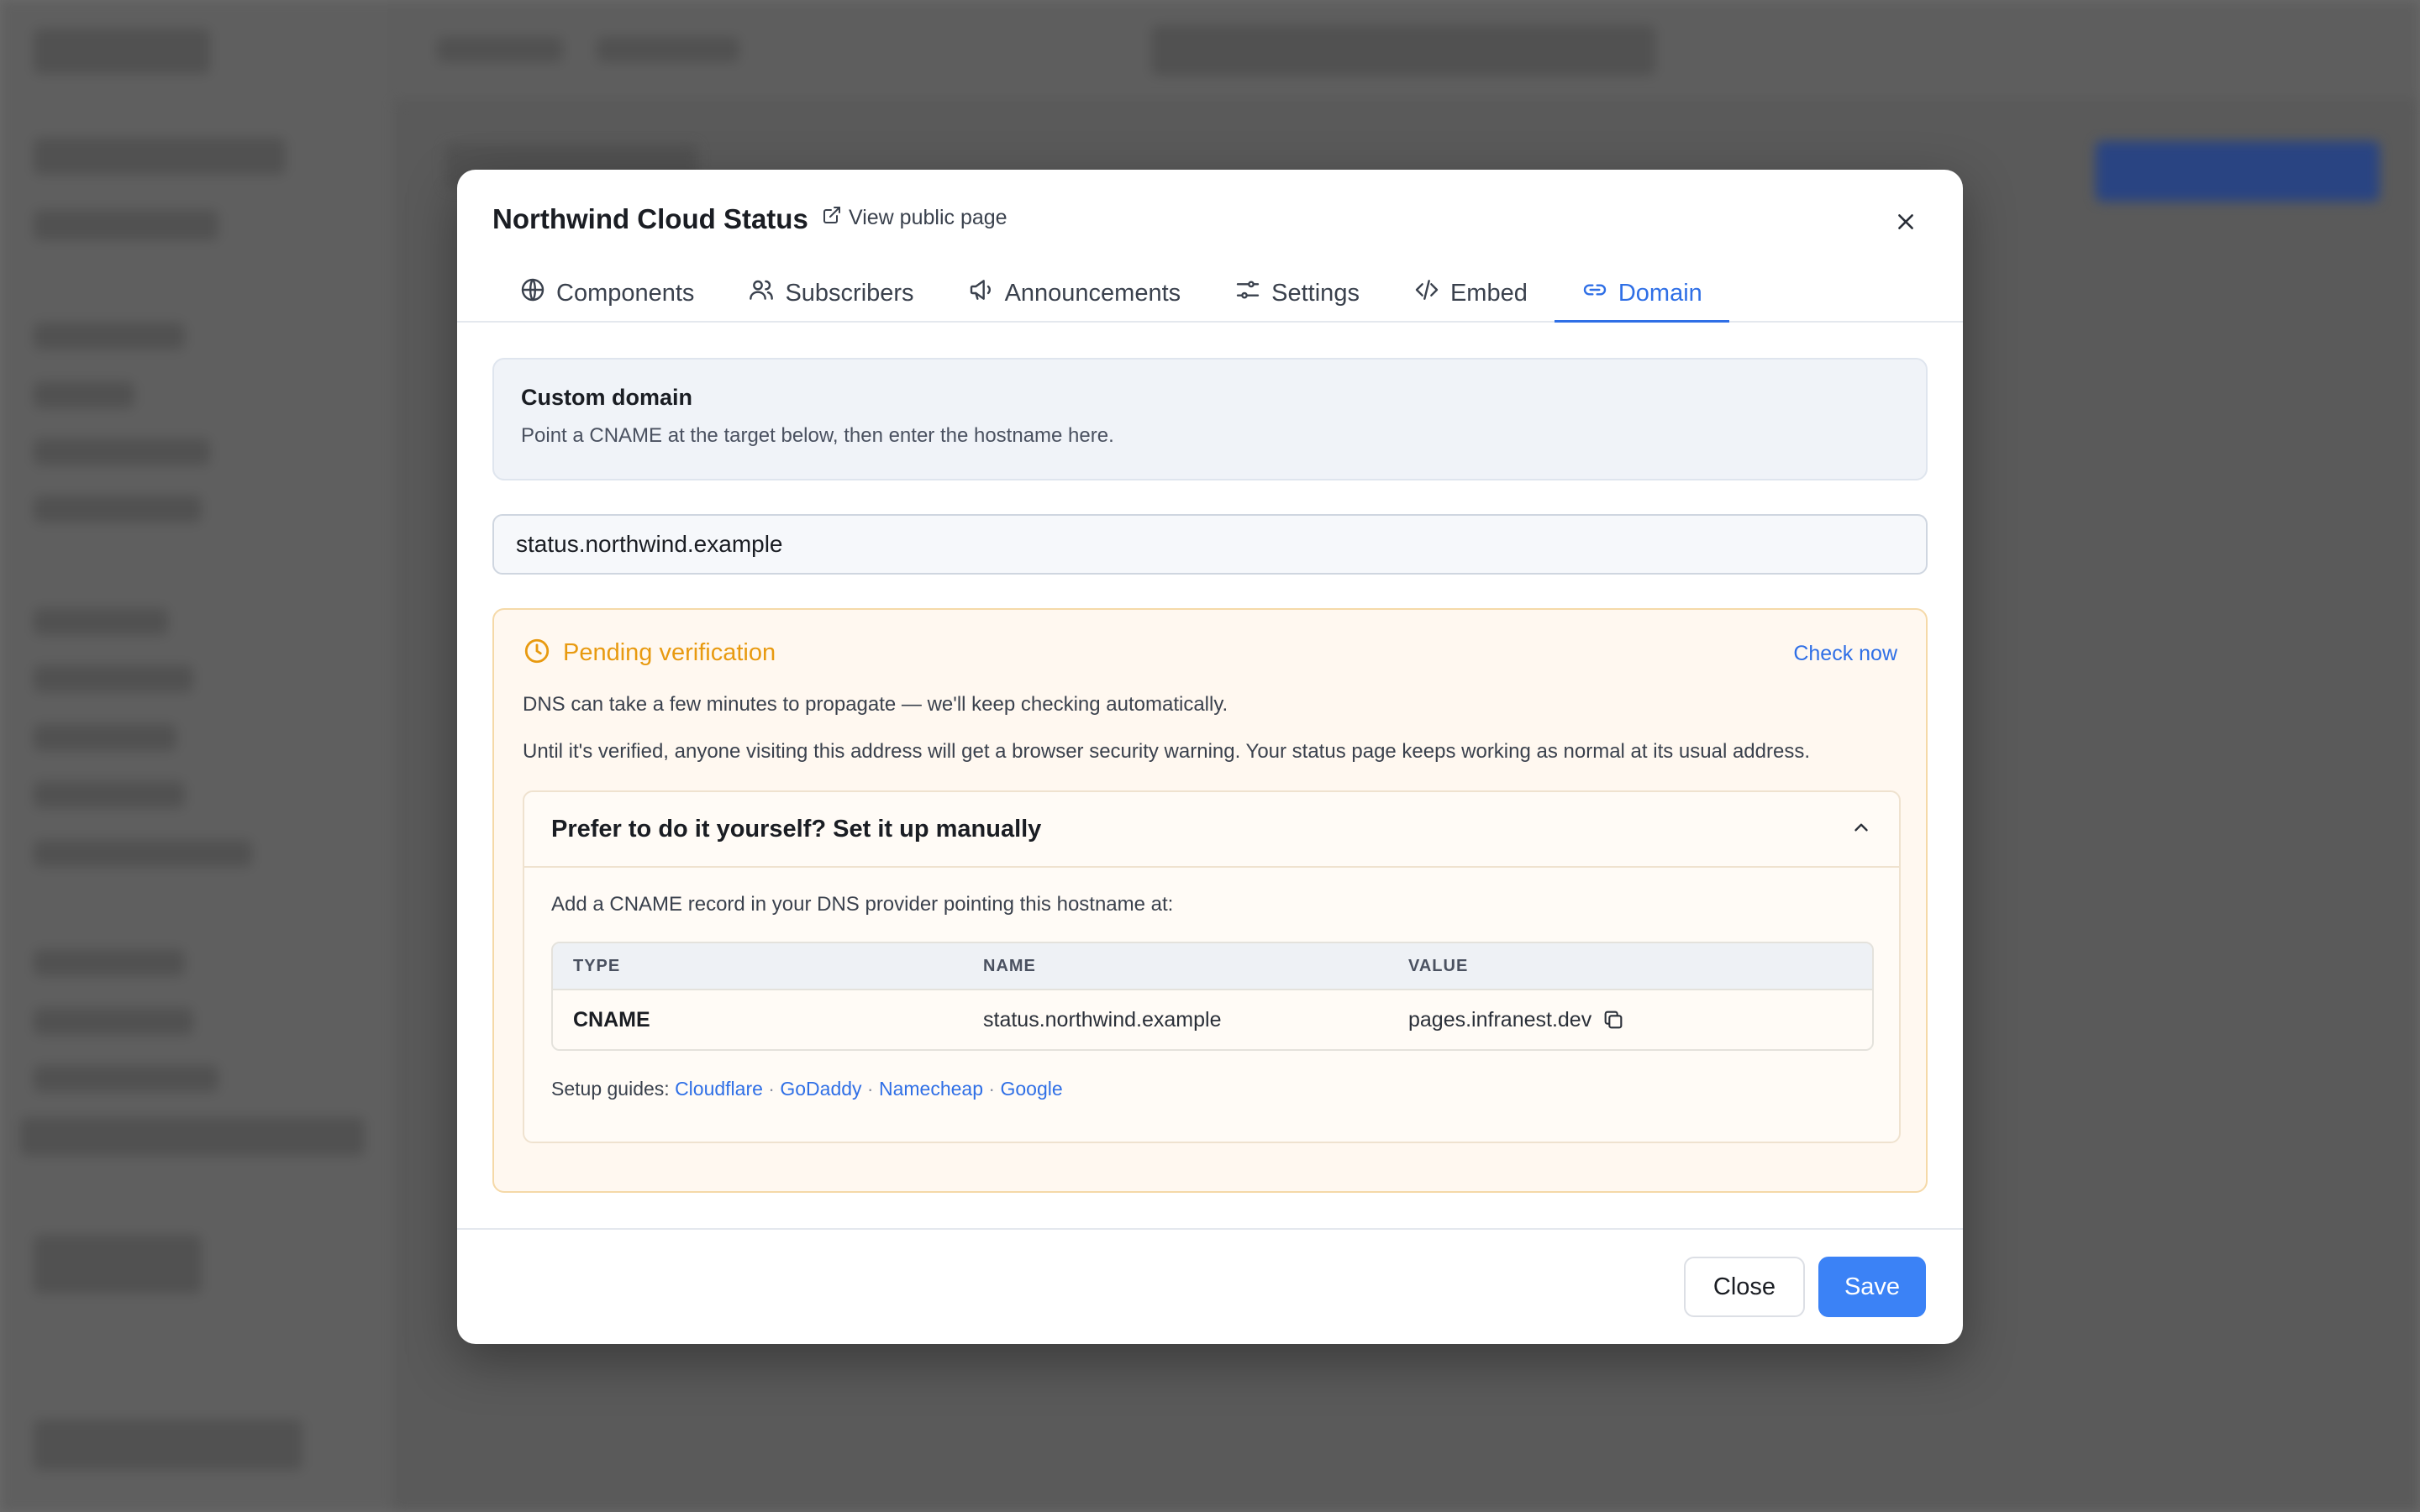  Describe the element at coordinates (607, 397) in the screenshot. I see `custom-domain-title: Custom domain` at that location.